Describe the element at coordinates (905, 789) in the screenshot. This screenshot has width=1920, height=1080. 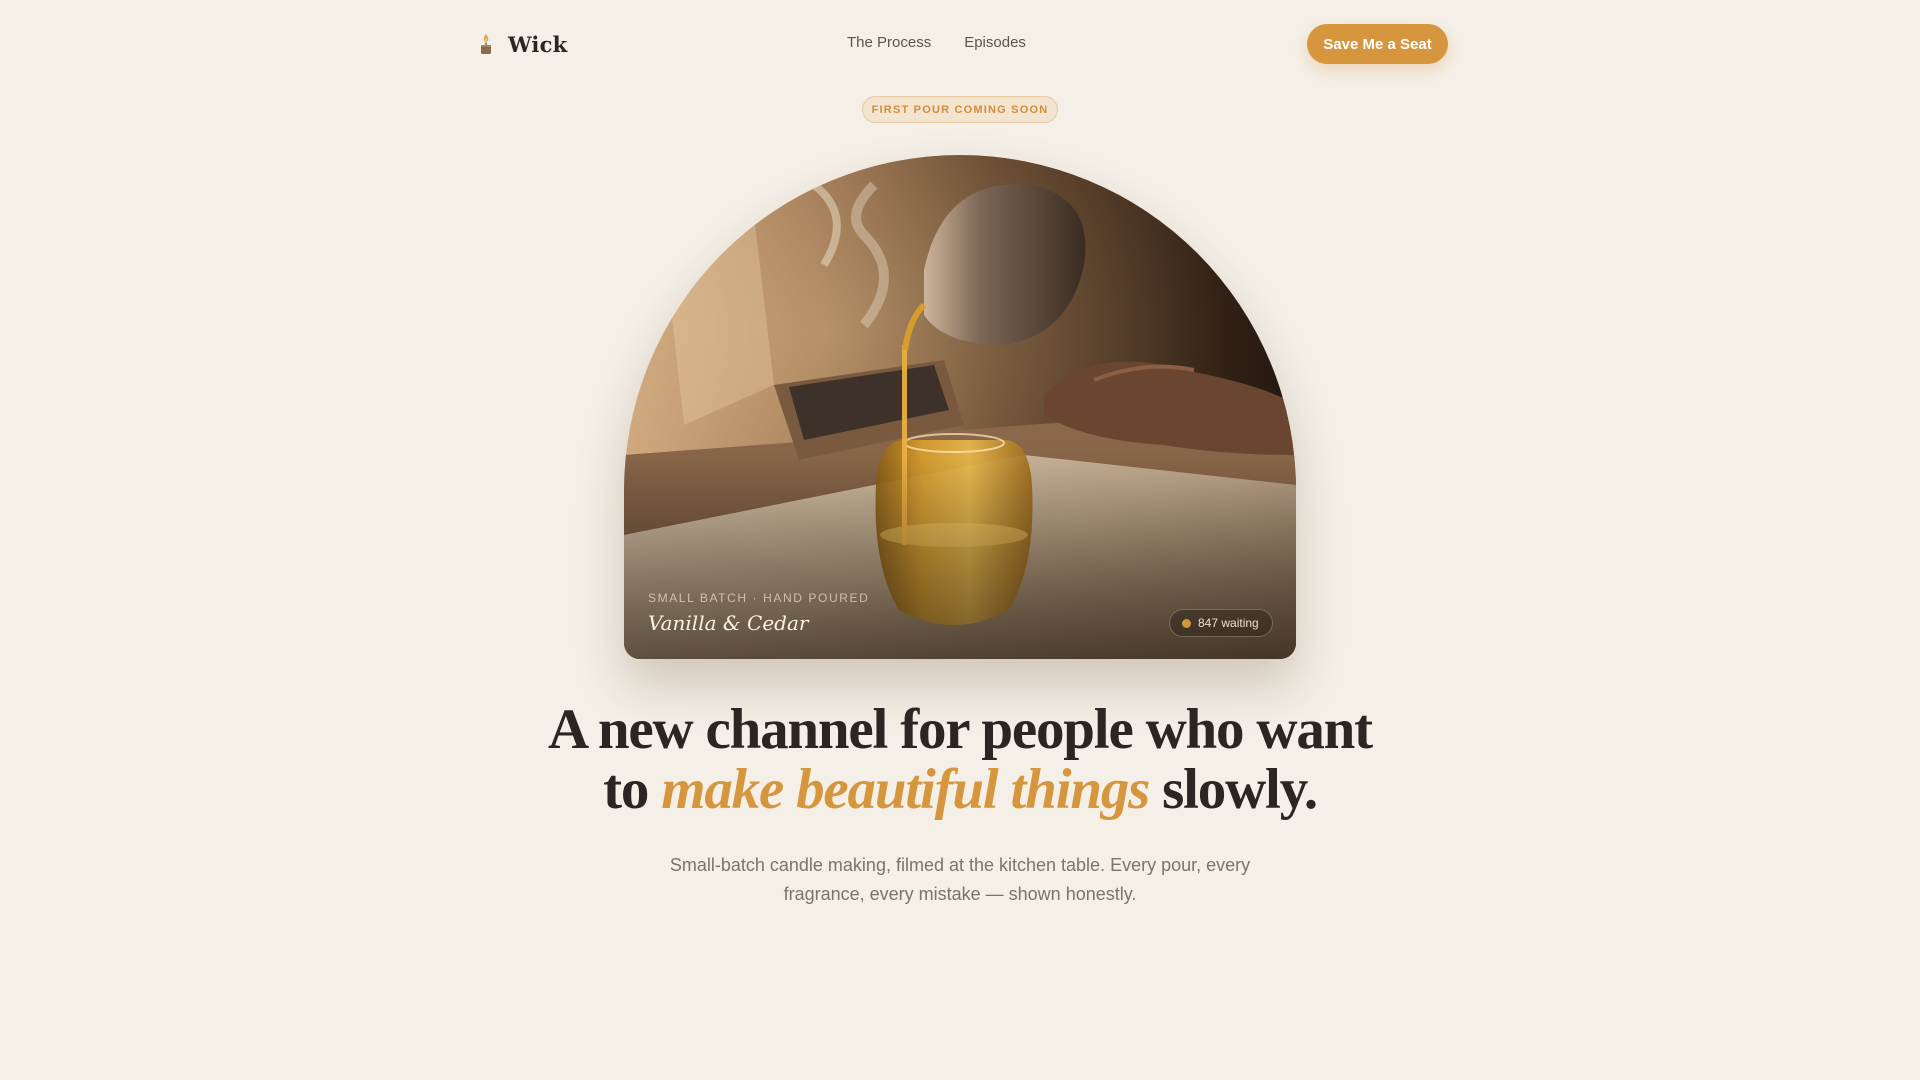
I see `headline-accent: make beautiful things` at that location.